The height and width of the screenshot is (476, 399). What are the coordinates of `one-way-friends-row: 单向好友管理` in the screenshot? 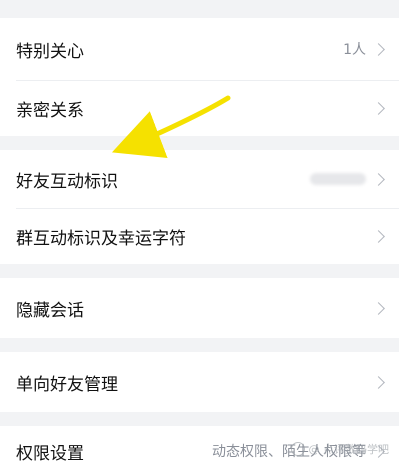 It's located at (199, 382).